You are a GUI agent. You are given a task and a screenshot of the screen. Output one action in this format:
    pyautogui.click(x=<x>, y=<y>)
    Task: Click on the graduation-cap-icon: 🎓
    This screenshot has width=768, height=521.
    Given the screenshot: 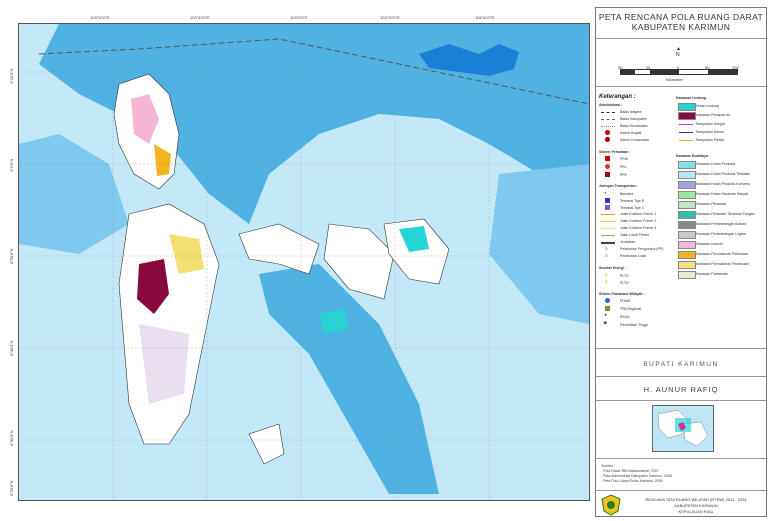 What is the action you would take?
    pyautogui.click(x=605, y=323)
    